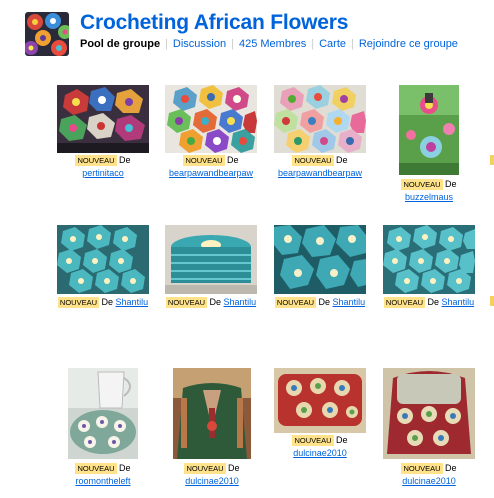  What do you see at coordinates (120, 44) in the screenshot?
I see `tab-pool: Pool de groupe` at bounding box center [120, 44].